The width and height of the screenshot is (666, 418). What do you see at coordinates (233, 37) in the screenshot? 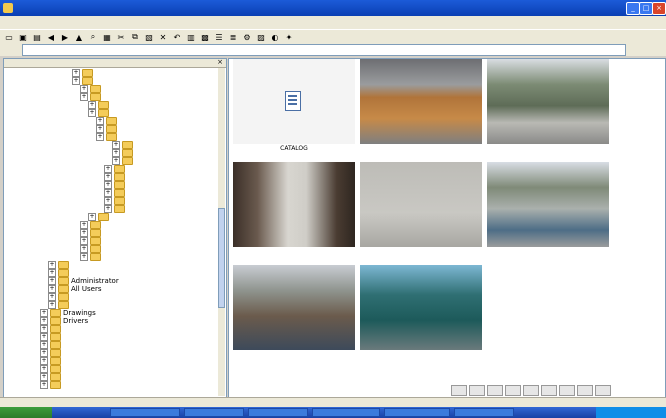
I see `details-icon: ≣` at bounding box center [233, 37].